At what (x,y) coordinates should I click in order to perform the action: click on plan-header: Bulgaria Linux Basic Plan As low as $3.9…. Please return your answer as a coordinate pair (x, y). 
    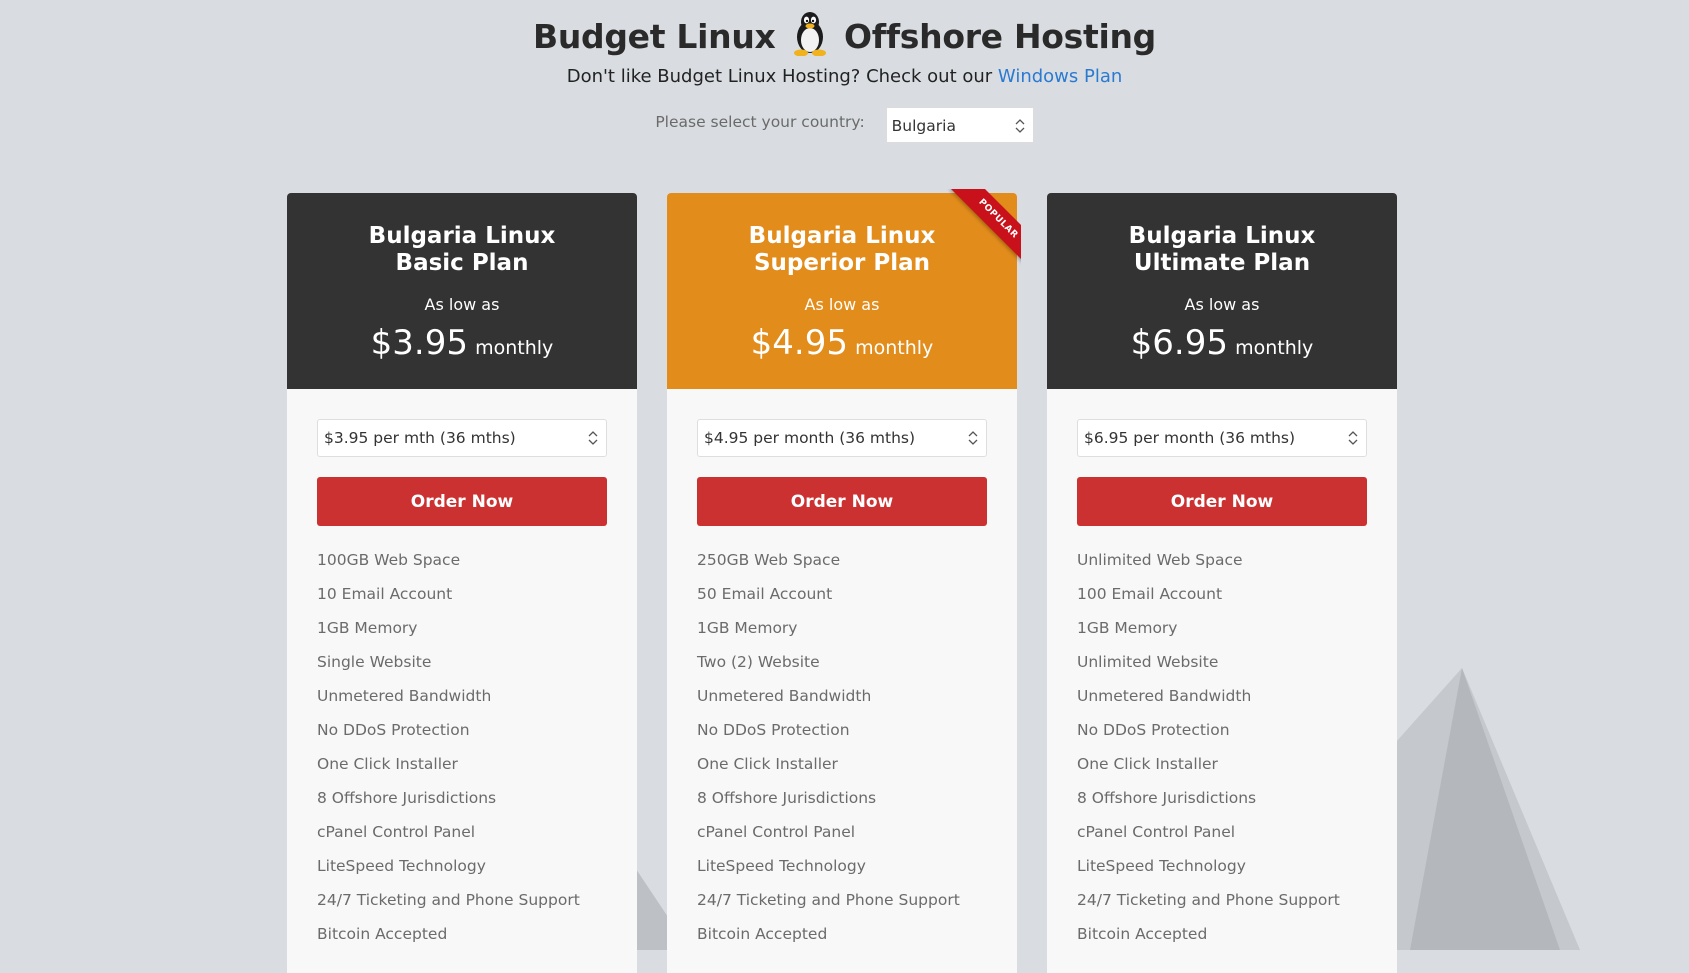
    Looking at the image, I should click on (462, 291).